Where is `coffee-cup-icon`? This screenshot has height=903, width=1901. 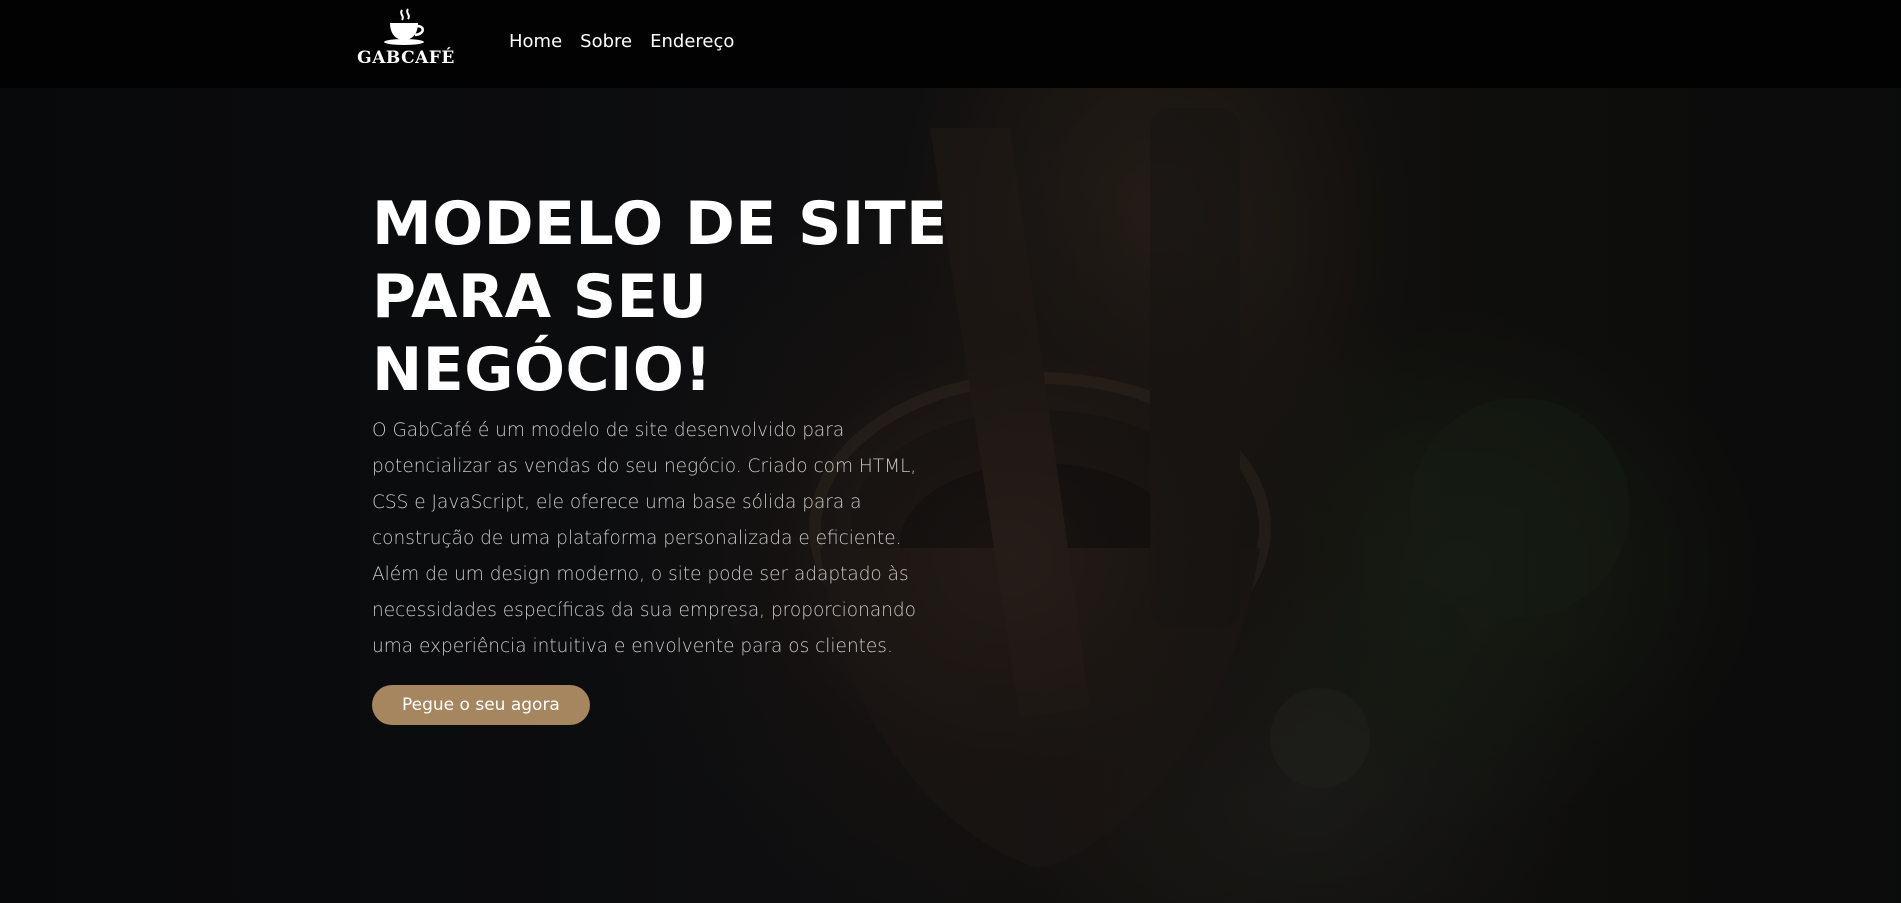
coffee-cup-icon is located at coordinates (406, 27).